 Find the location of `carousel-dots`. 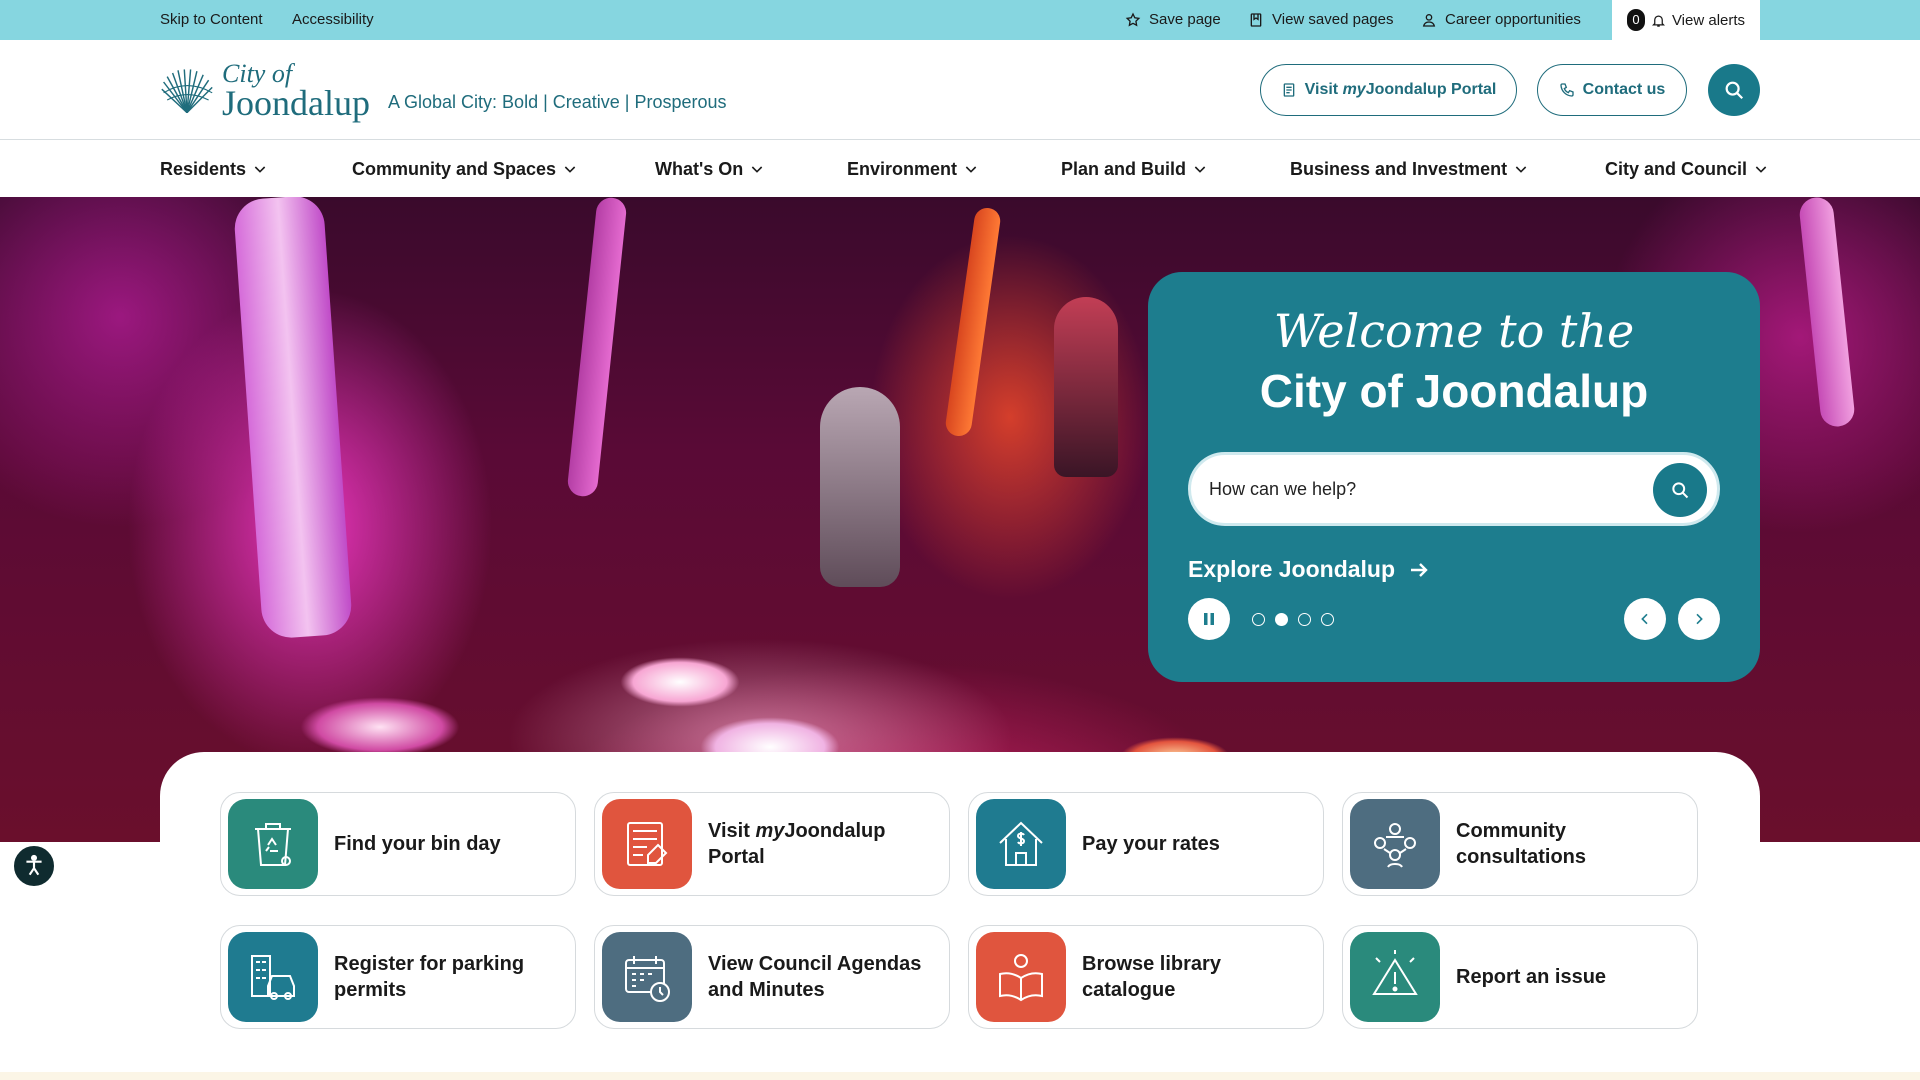

carousel-dots is located at coordinates (1293, 619).